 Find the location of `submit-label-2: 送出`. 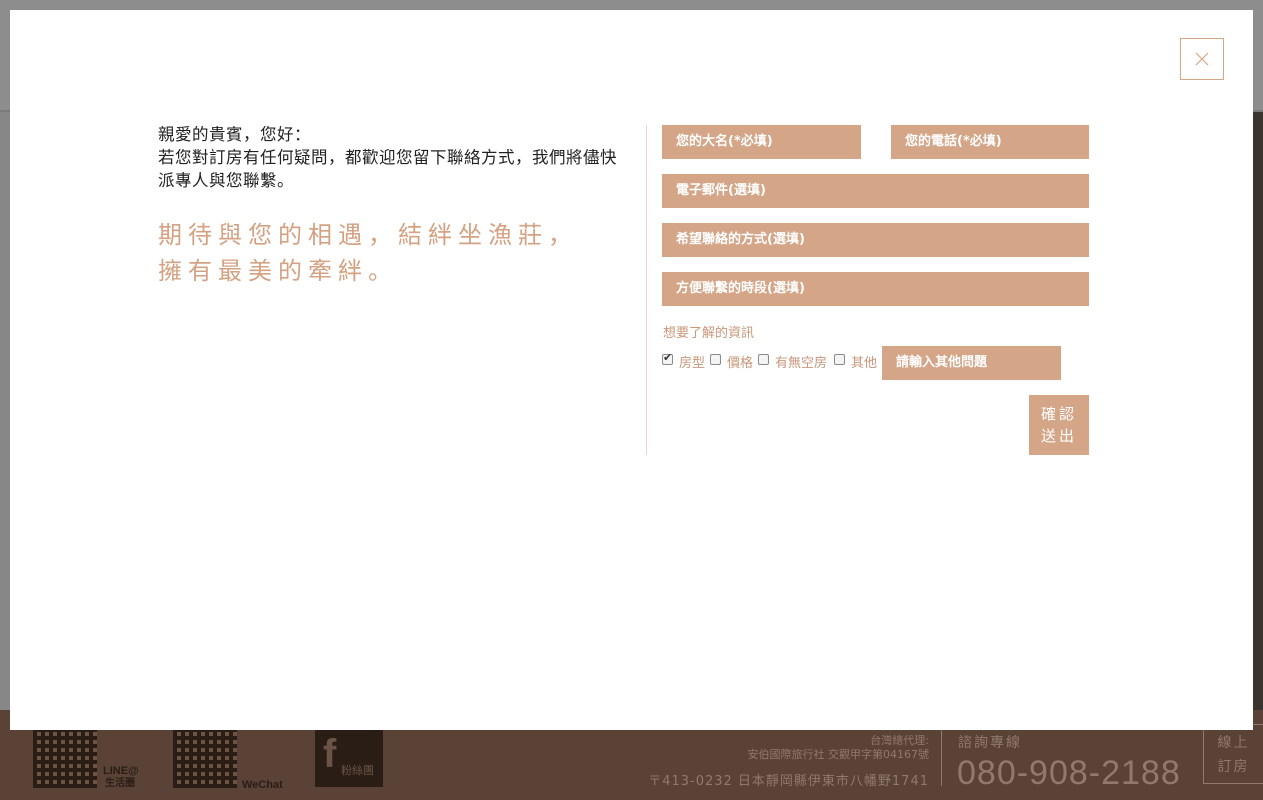

submit-label-2: 送出 is located at coordinates (1058, 436).